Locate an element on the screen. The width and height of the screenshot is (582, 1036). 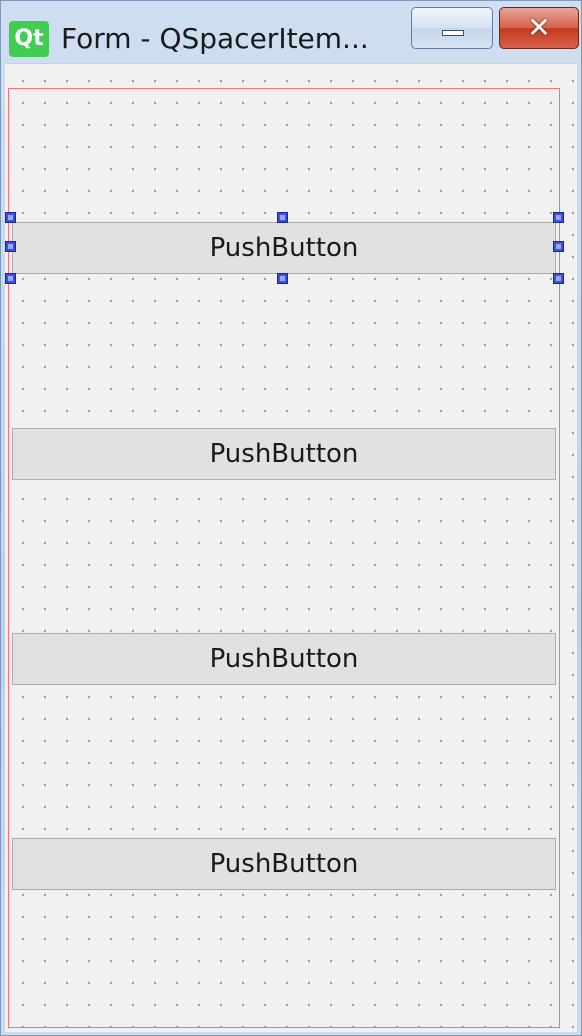
title-bar: Qt Form - QSpacerItem... ✕ is located at coordinates (291, 34).